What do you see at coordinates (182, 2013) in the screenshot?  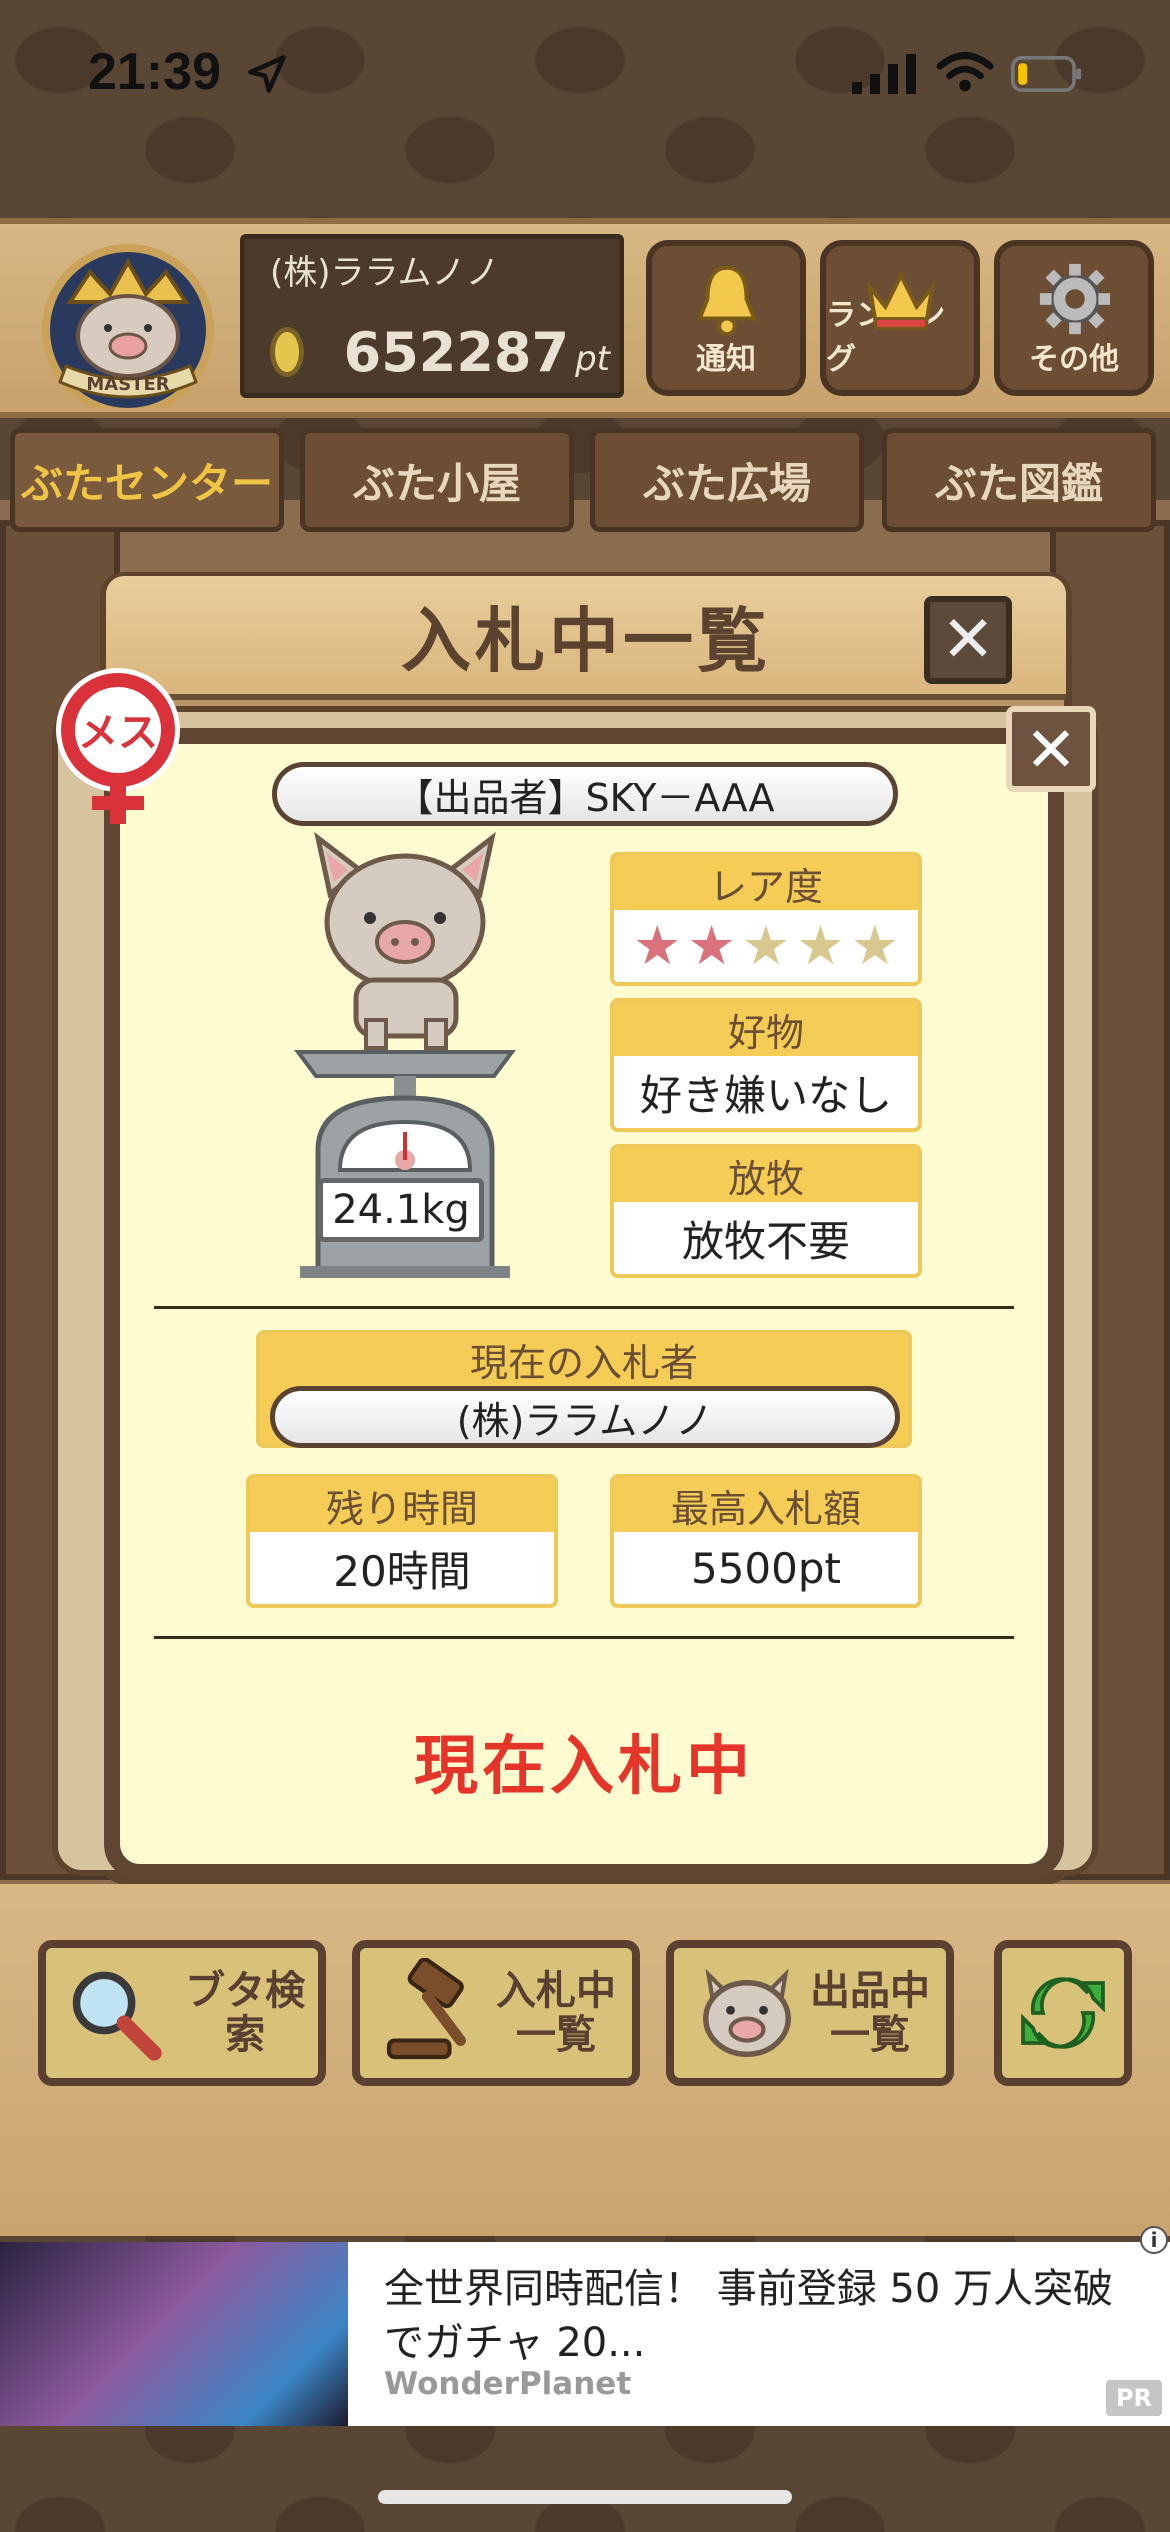 I see `pig-search-button: ブタ検索` at bounding box center [182, 2013].